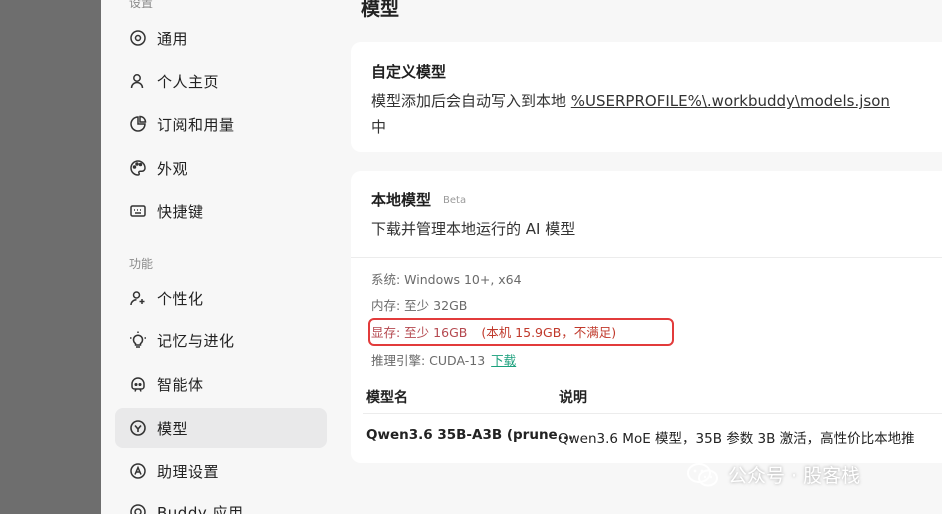  Describe the element at coordinates (138, 211) in the screenshot. I see `keyboard-icon` at that location.